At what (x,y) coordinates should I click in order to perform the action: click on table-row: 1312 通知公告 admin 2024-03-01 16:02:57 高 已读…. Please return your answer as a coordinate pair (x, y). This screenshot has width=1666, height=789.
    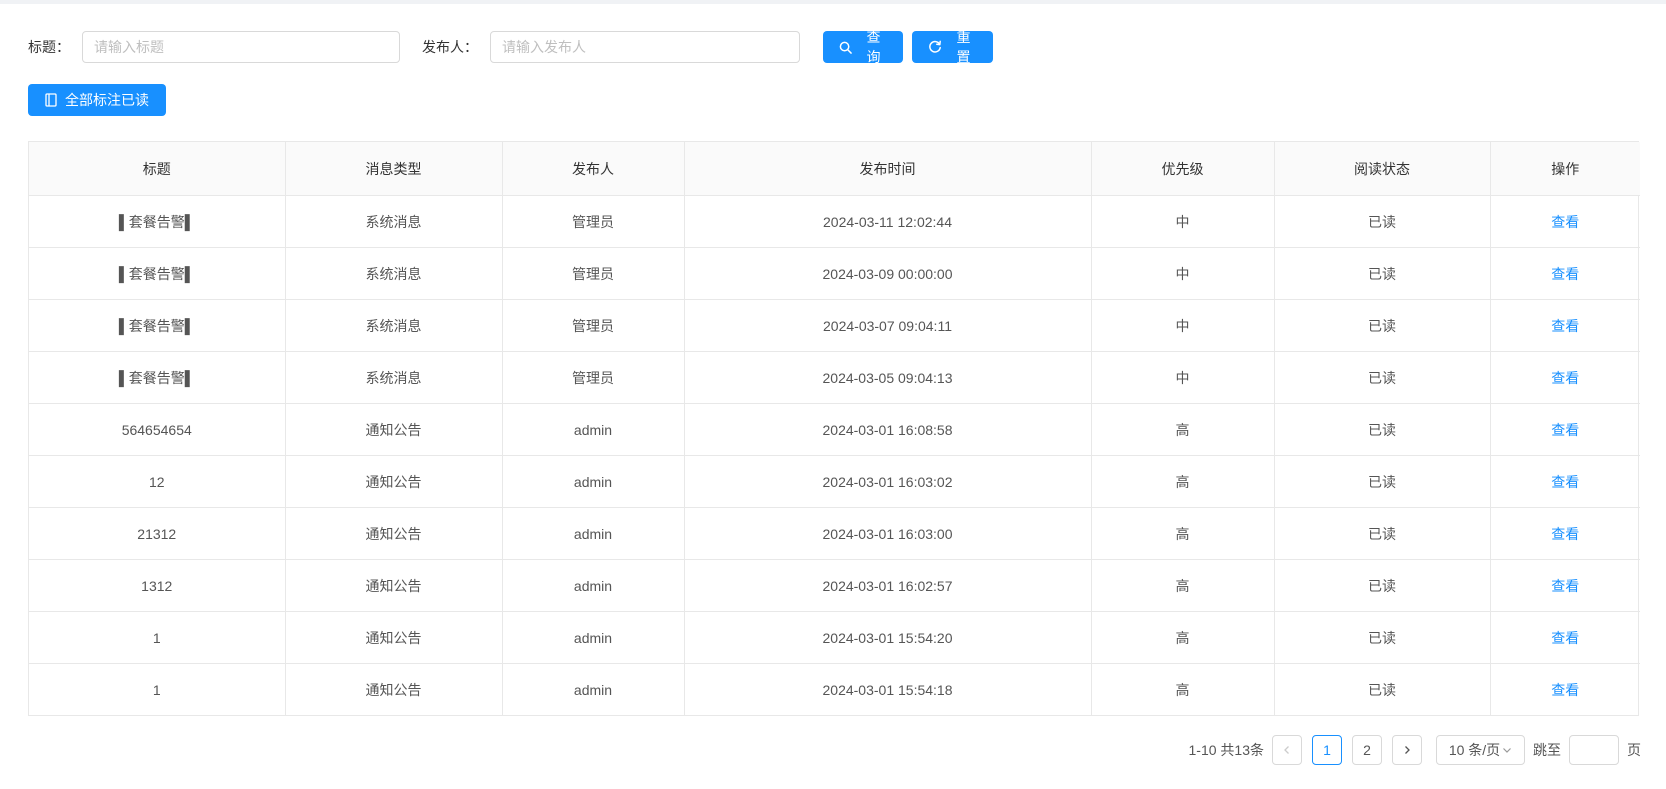
    Looking at the image, I should click on (834, 585).